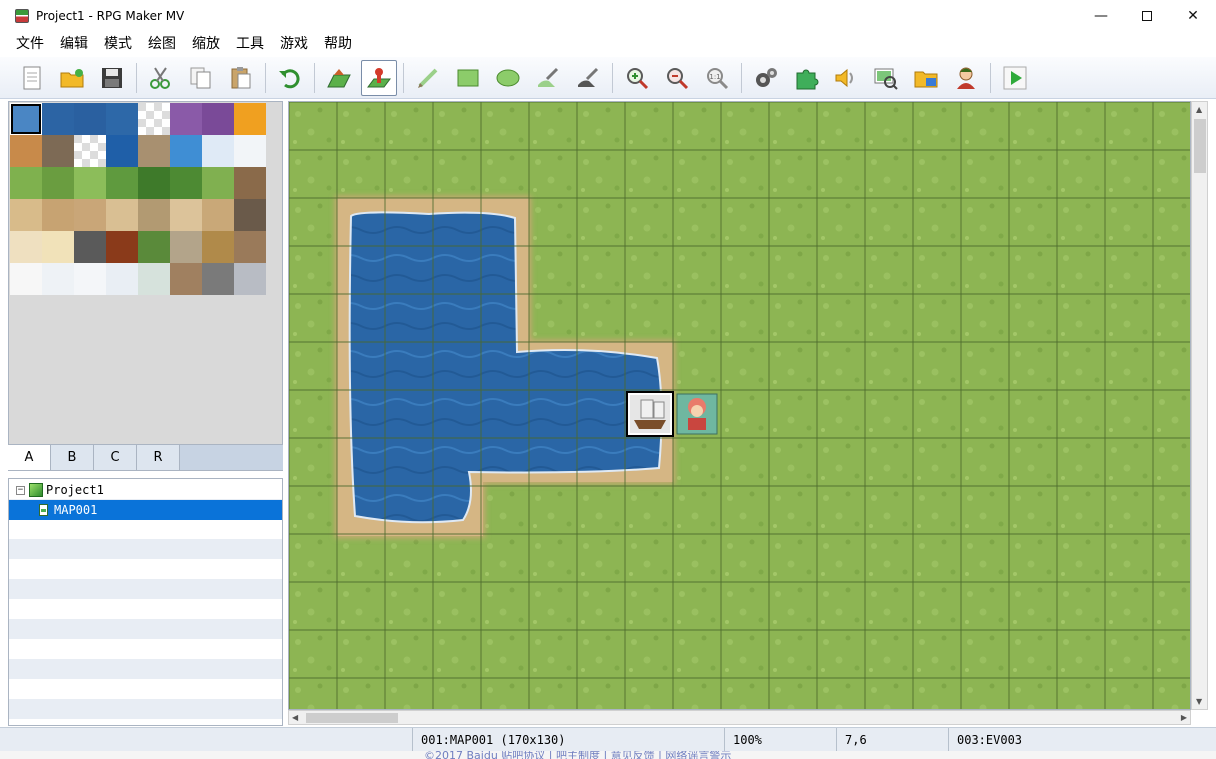 This screenshot has width=1216, height=759. What do you see at coordinates (74, 44) in the screenshot?
I see `menu-edit: 编辑` at bounding box center [74, 44].